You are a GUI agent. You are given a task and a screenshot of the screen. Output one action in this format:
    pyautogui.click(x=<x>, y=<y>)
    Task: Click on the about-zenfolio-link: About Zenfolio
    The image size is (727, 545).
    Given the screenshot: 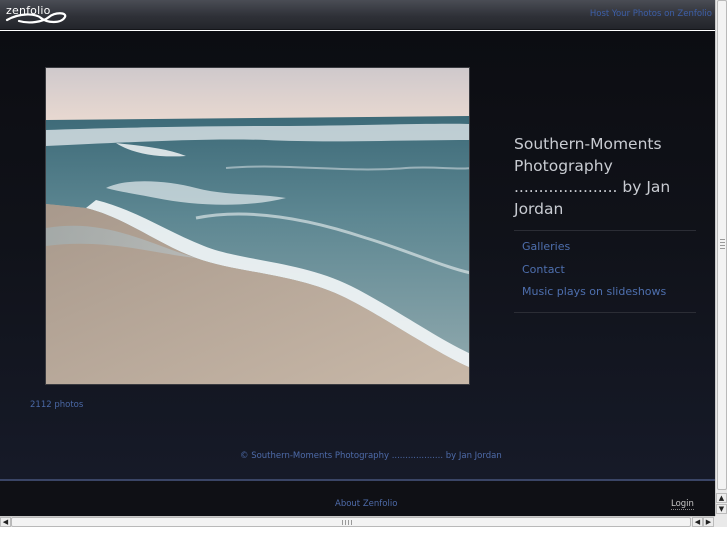 What is the action you would take?
    pyautogui.click(x=366, y=504)
    